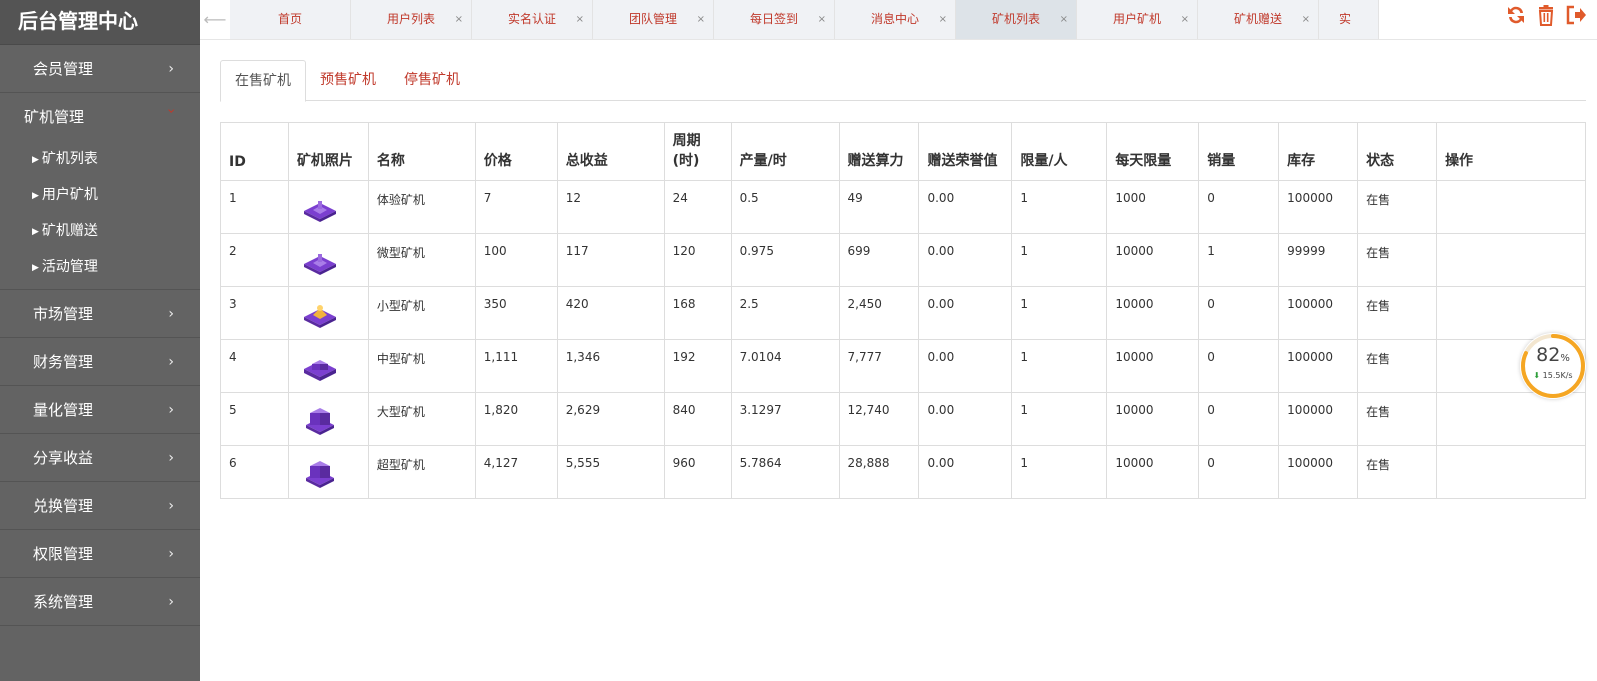  What do you see at coordinates (254, 313) in the screenshot?
I see `table-cell: 3` at bounding box center [254, 313].